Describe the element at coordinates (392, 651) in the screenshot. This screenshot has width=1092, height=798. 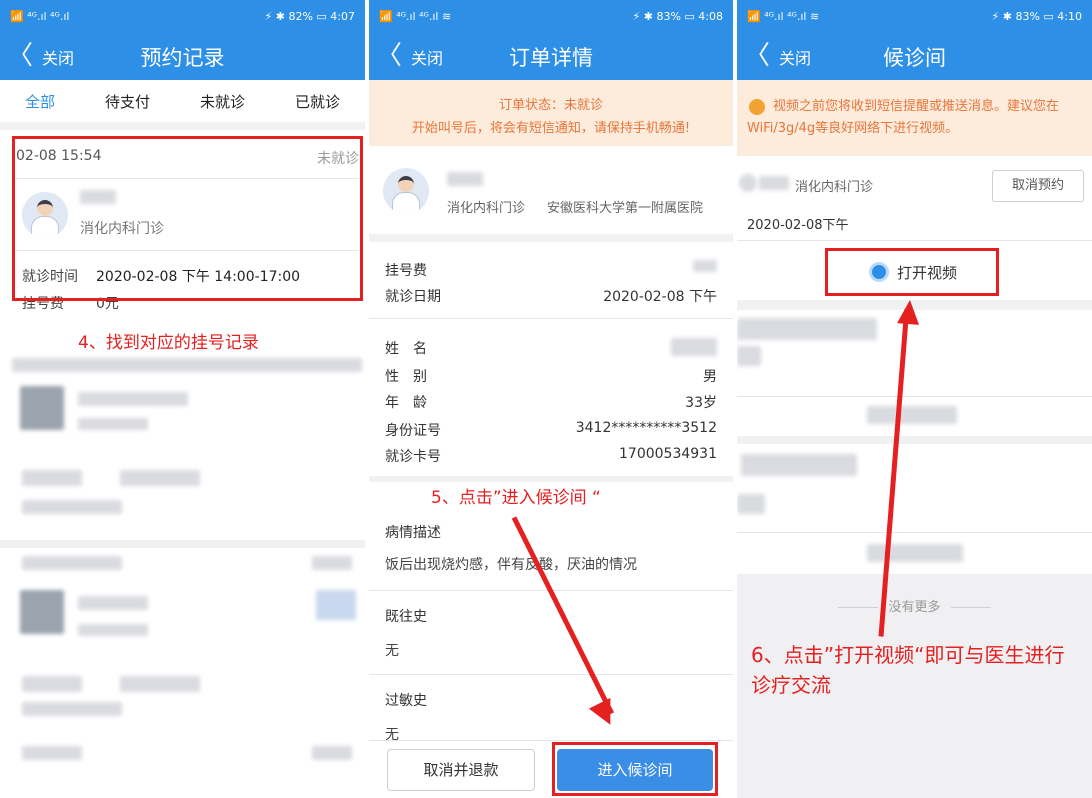
I see `history-value: 无` at that location.